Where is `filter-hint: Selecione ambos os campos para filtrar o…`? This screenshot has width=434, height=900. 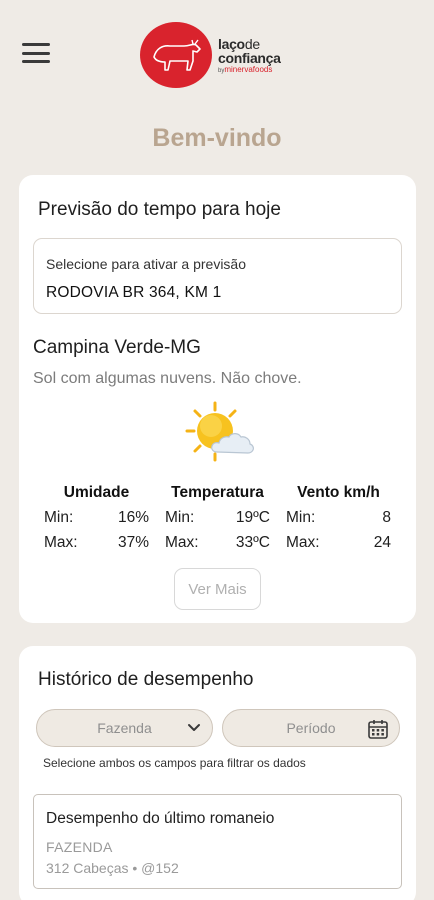 filter-hint: Selecione ambos os campos para filtrar o… is located at coordinates (174, 763).